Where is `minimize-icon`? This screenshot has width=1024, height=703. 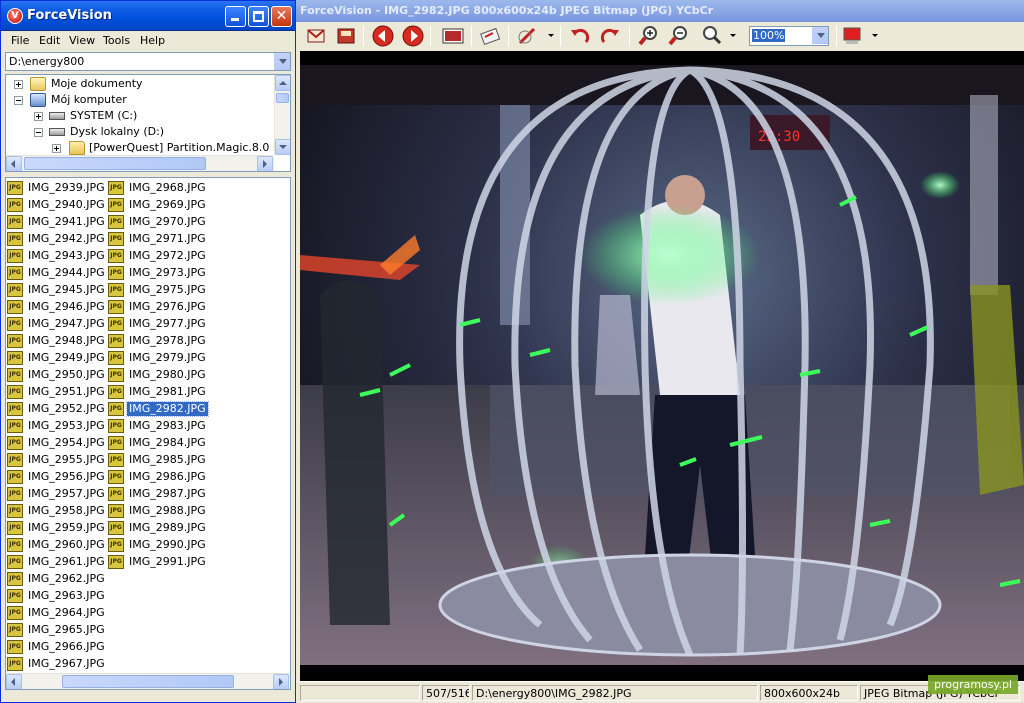 minimize-icon is located at coordinates (235, 16).